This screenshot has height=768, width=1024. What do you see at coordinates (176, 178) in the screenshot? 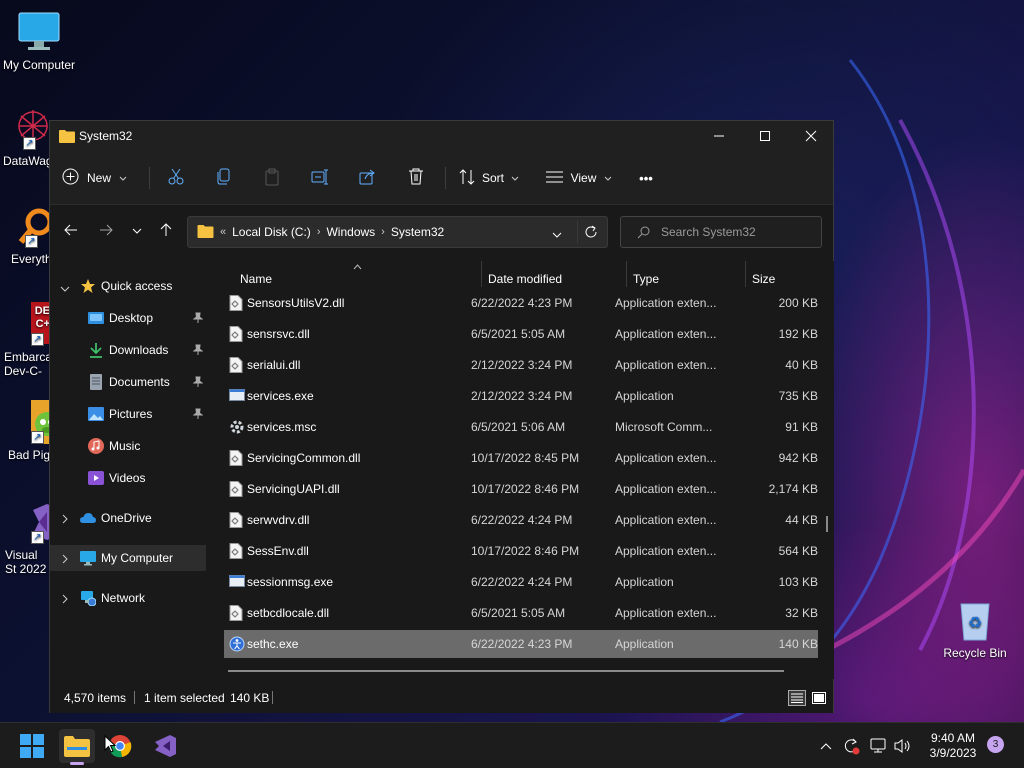
I see `cut-button` at bounding box center [176, 178].